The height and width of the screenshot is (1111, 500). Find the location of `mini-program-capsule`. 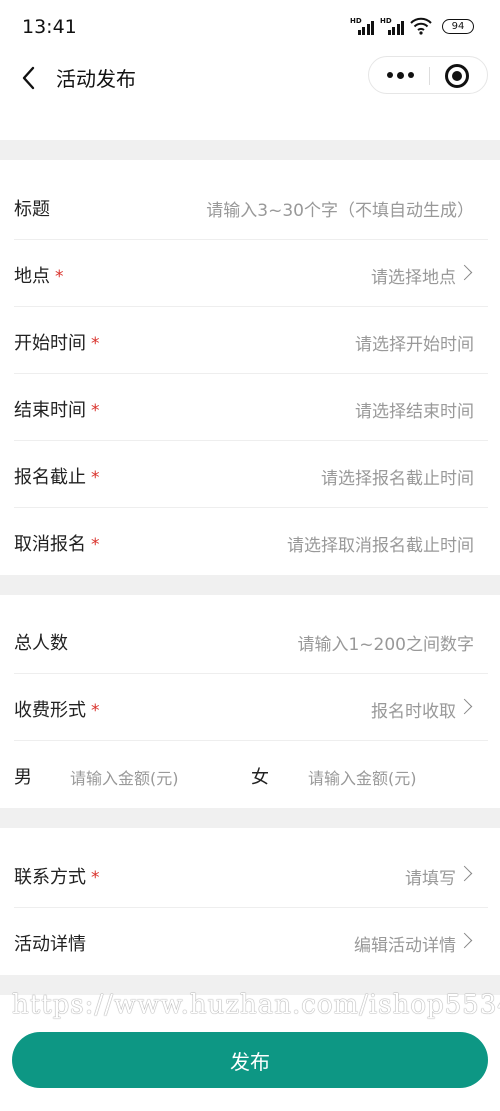

mini-program-capsule is located at coordinates (428, 75).